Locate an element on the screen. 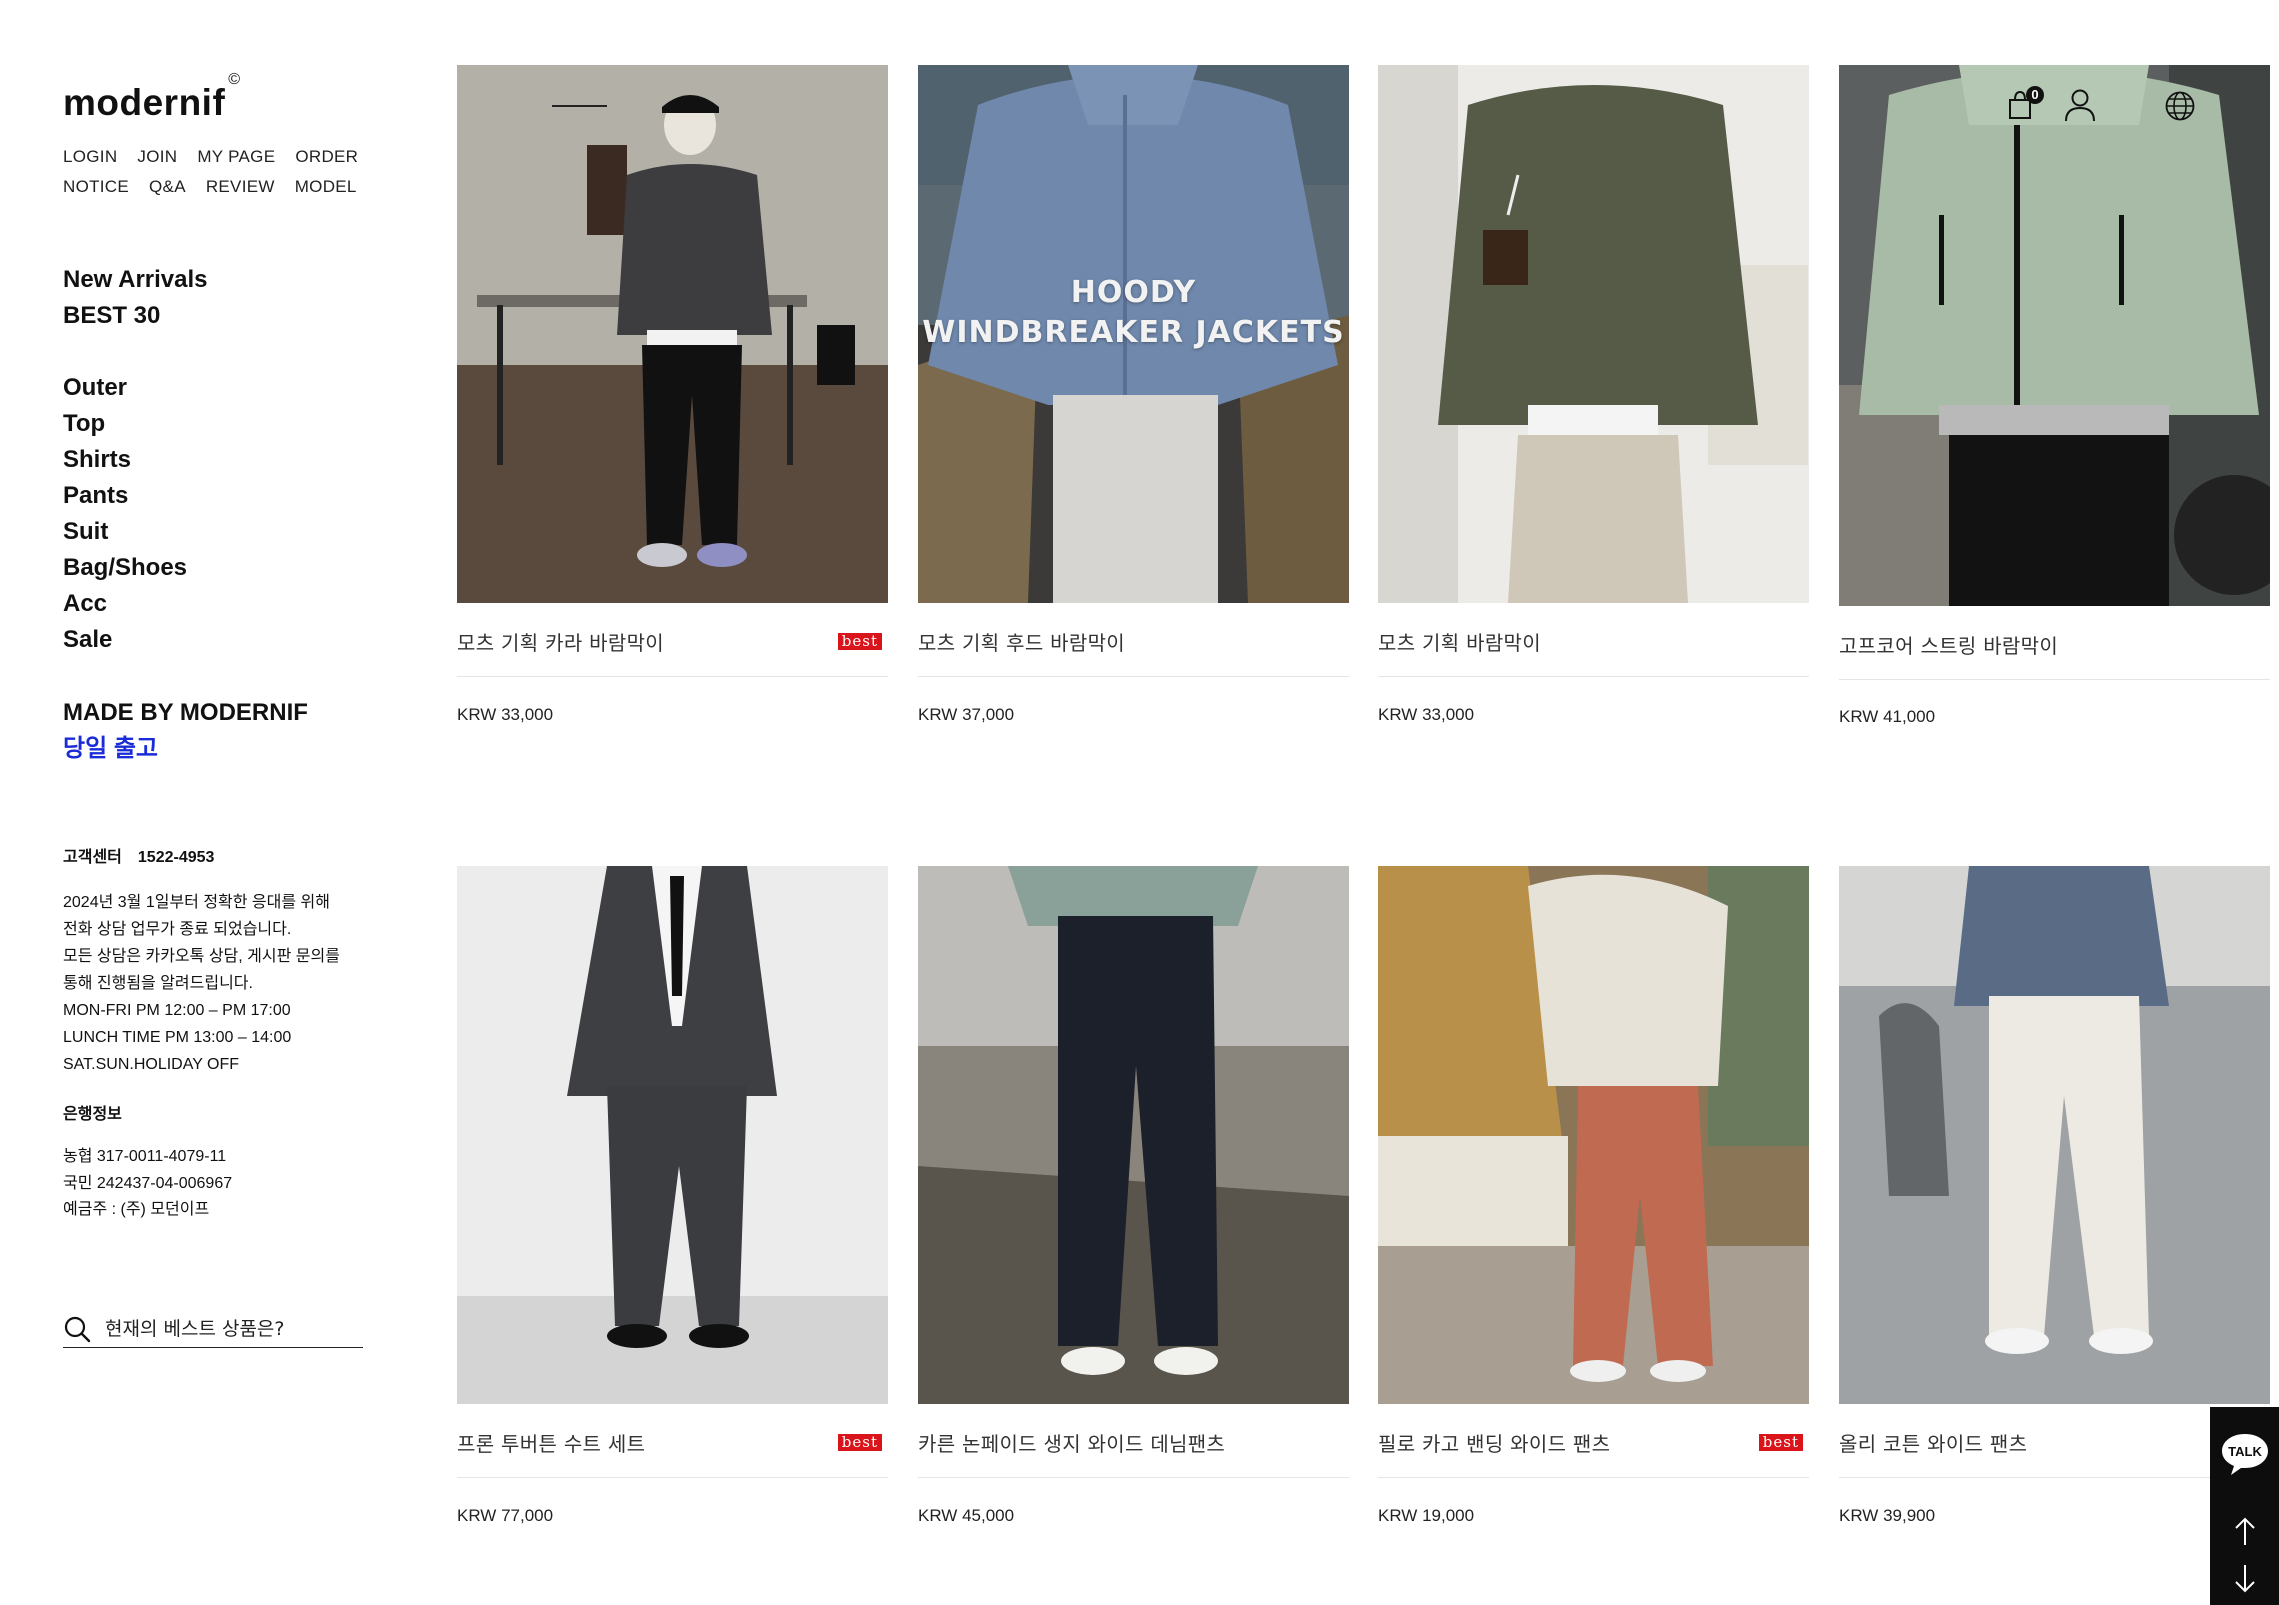 This screenshot has width=2279, height=1605. floating-quick-bar: TALK is located at coordinates (2244, 1506).